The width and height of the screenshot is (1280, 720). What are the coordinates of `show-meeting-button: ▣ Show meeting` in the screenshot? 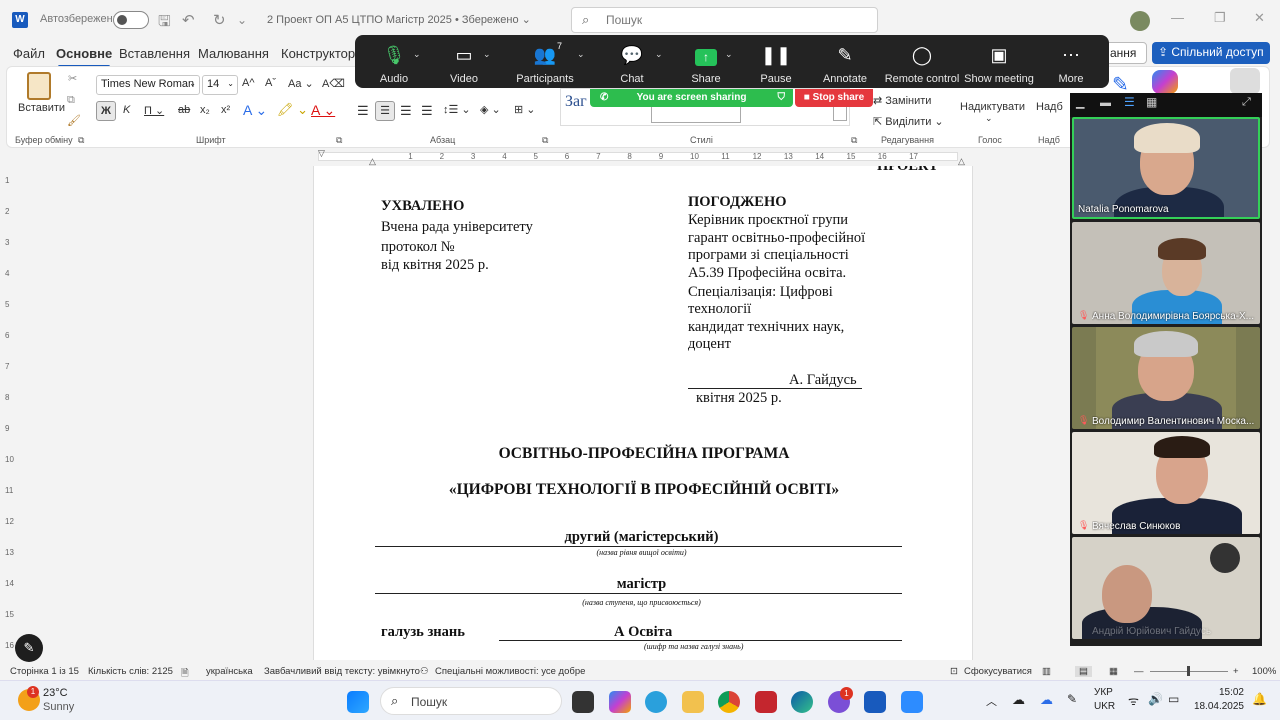 It's located at (999, 61).